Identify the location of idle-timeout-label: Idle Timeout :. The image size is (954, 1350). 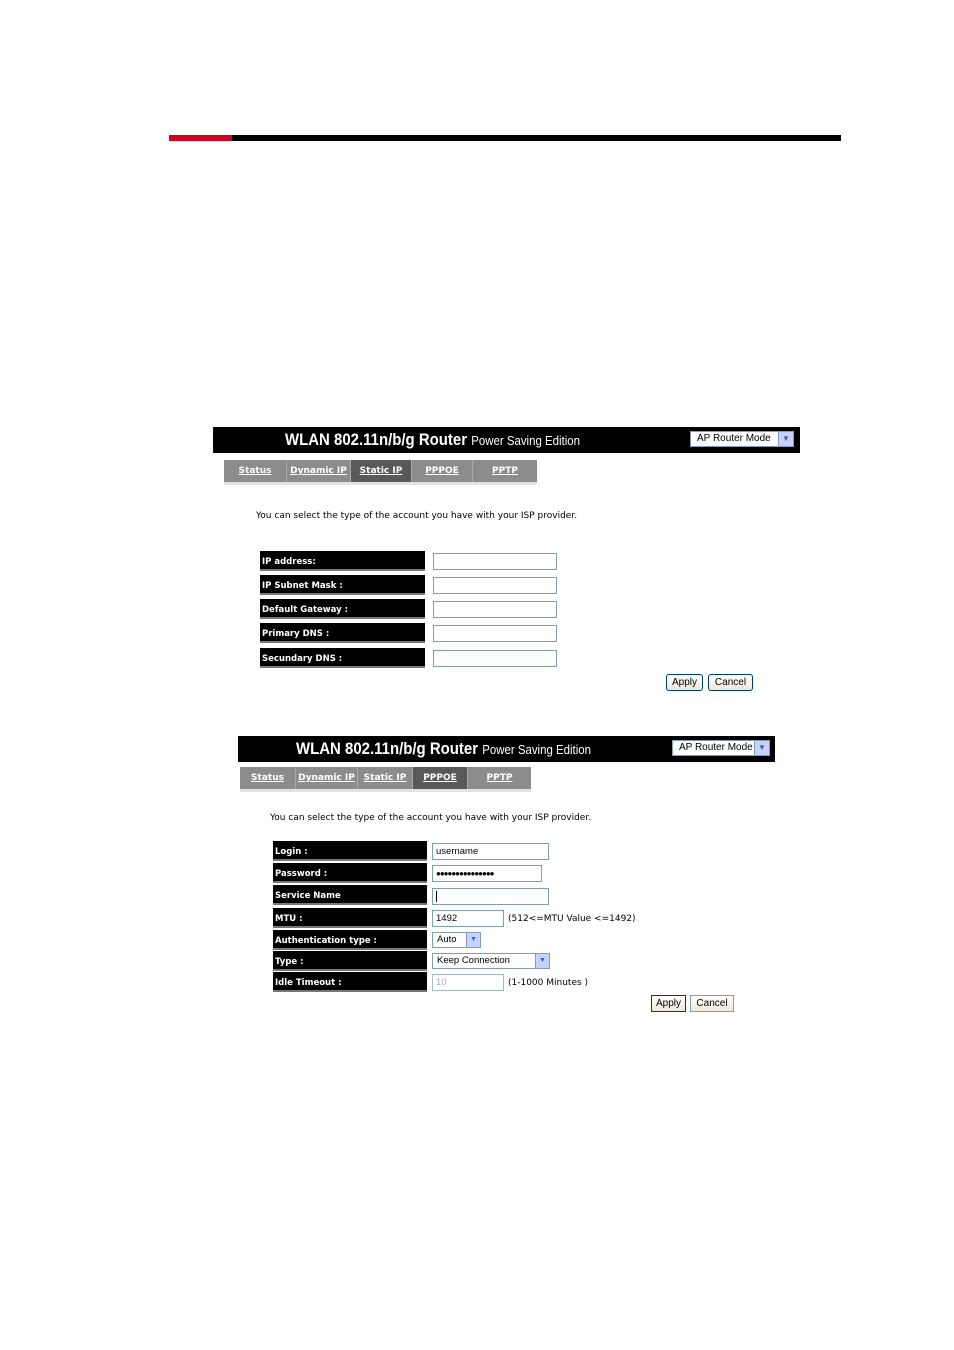
(350, 982).